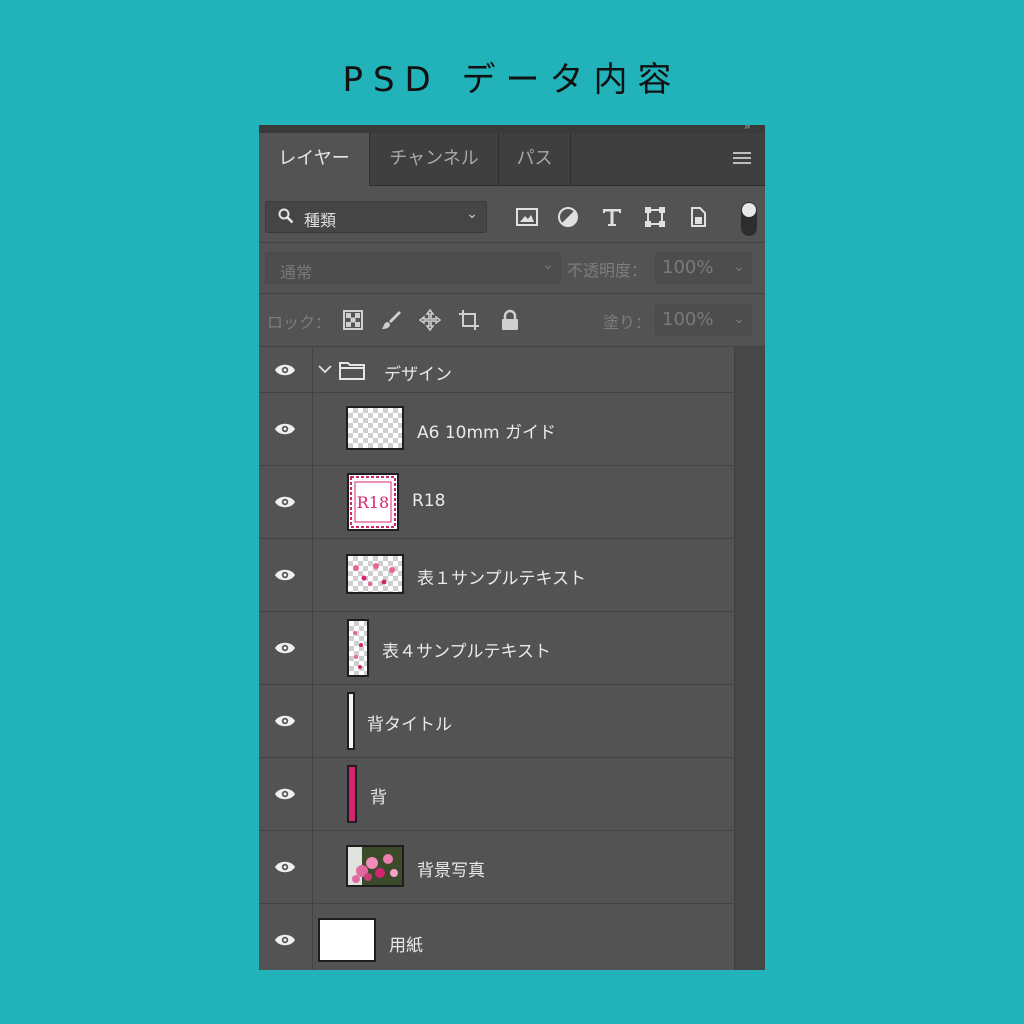  I want to click on page-title: PSD データ内容, so click(512, 80).